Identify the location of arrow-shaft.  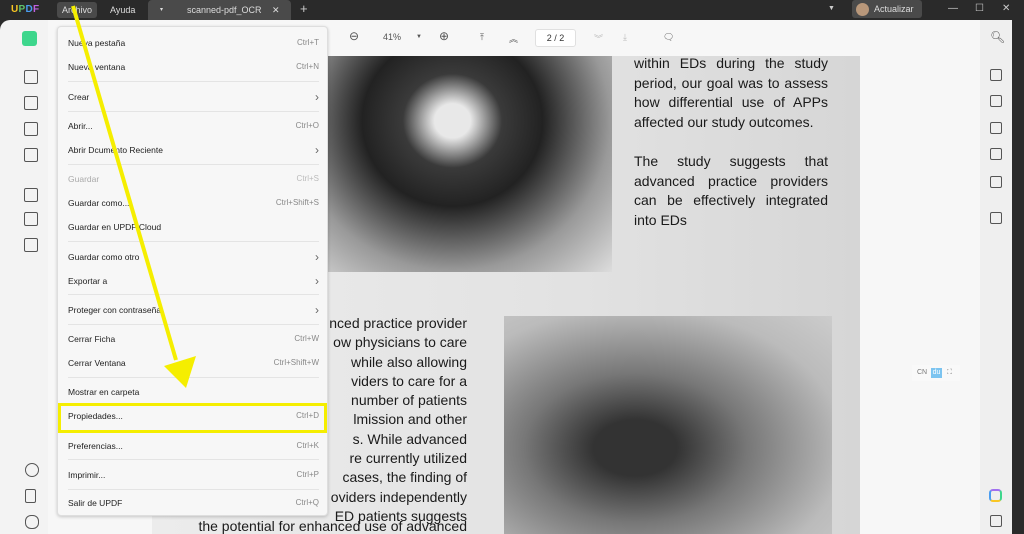
(124, 183).